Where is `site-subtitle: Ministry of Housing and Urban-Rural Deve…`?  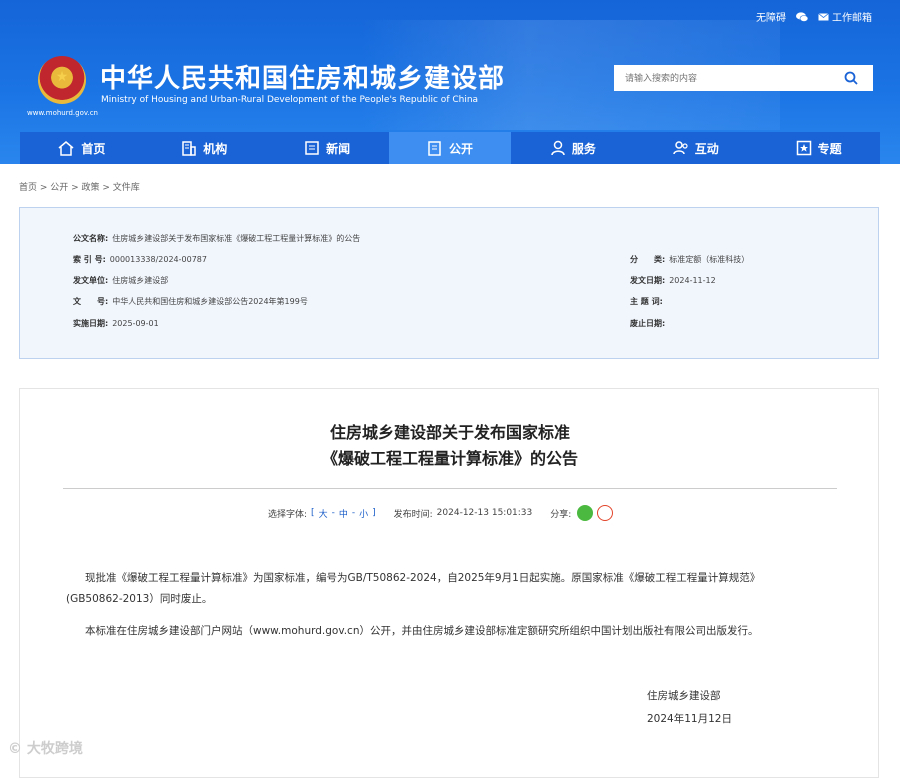 site-subtitle: Ministry of Housing and Urban-Rural Deve… is located at coordinates (290, 100).